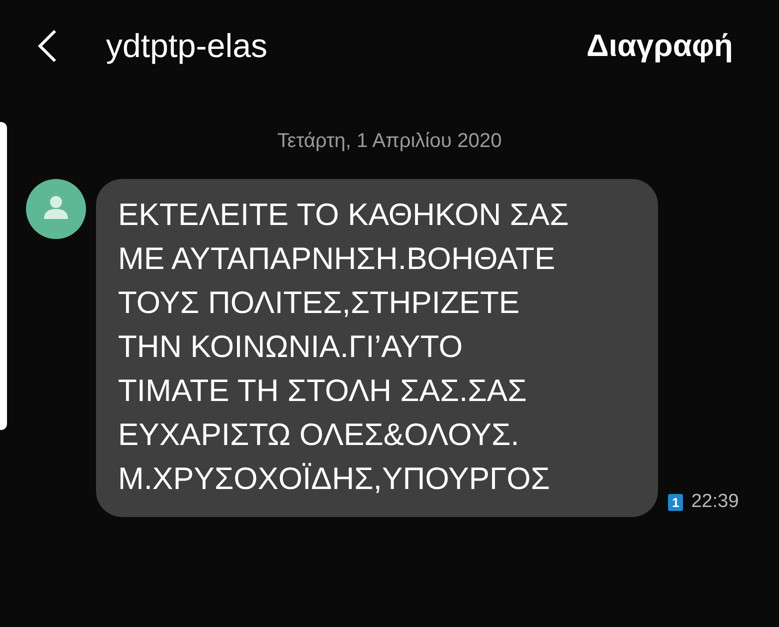  Describe the element at coordinates (389, 141) in the screenshot. I see `date-divider: Τετάρτη, 1 Απριλίου 2020` at that location.